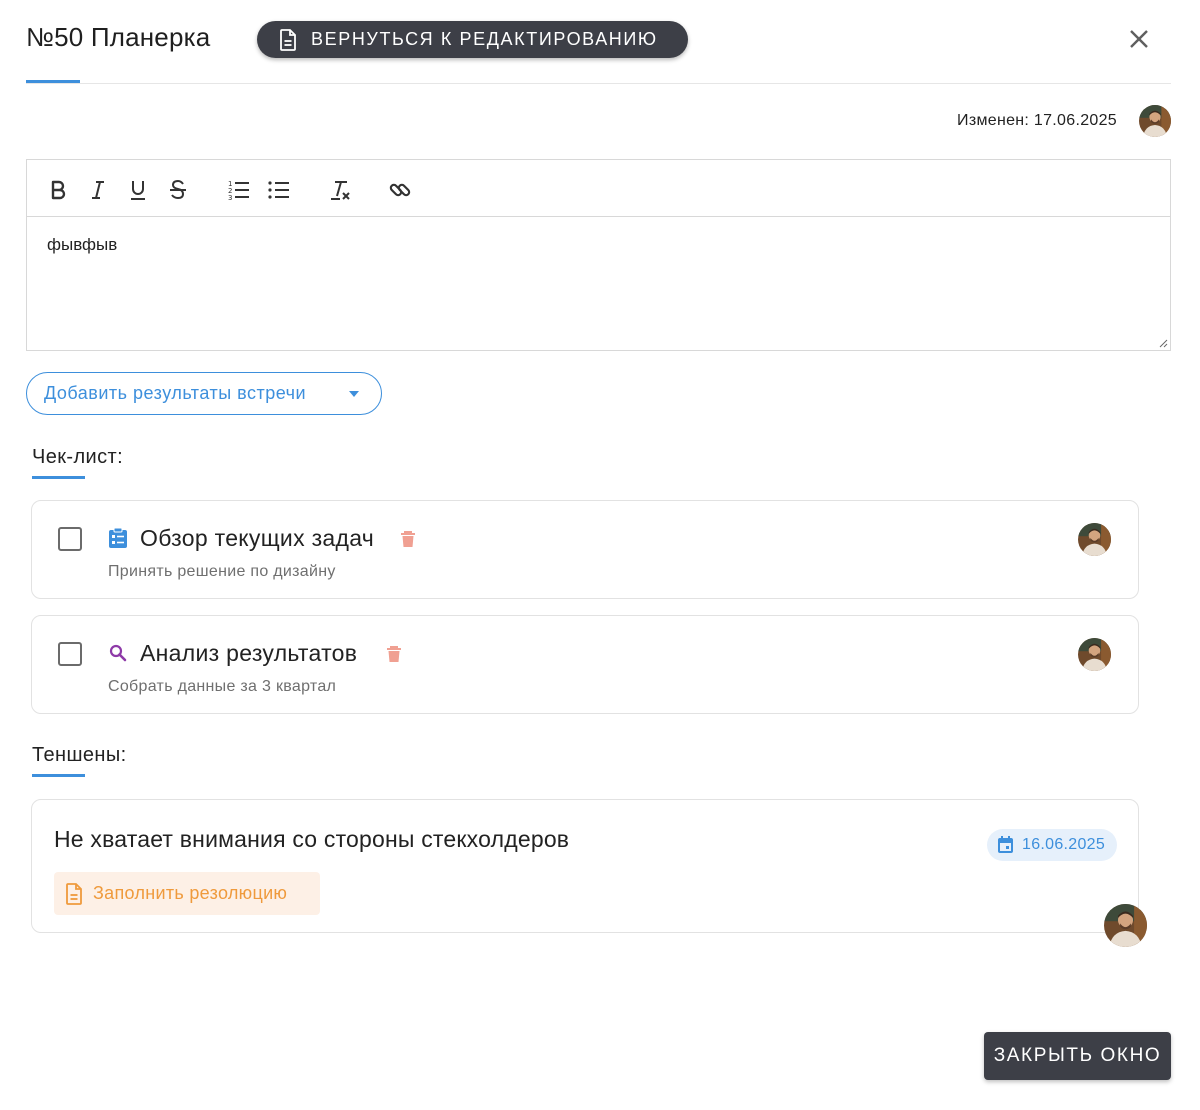 The image size is (1200, 1110). I want to click on svg-text: 3, so click(230, 198).